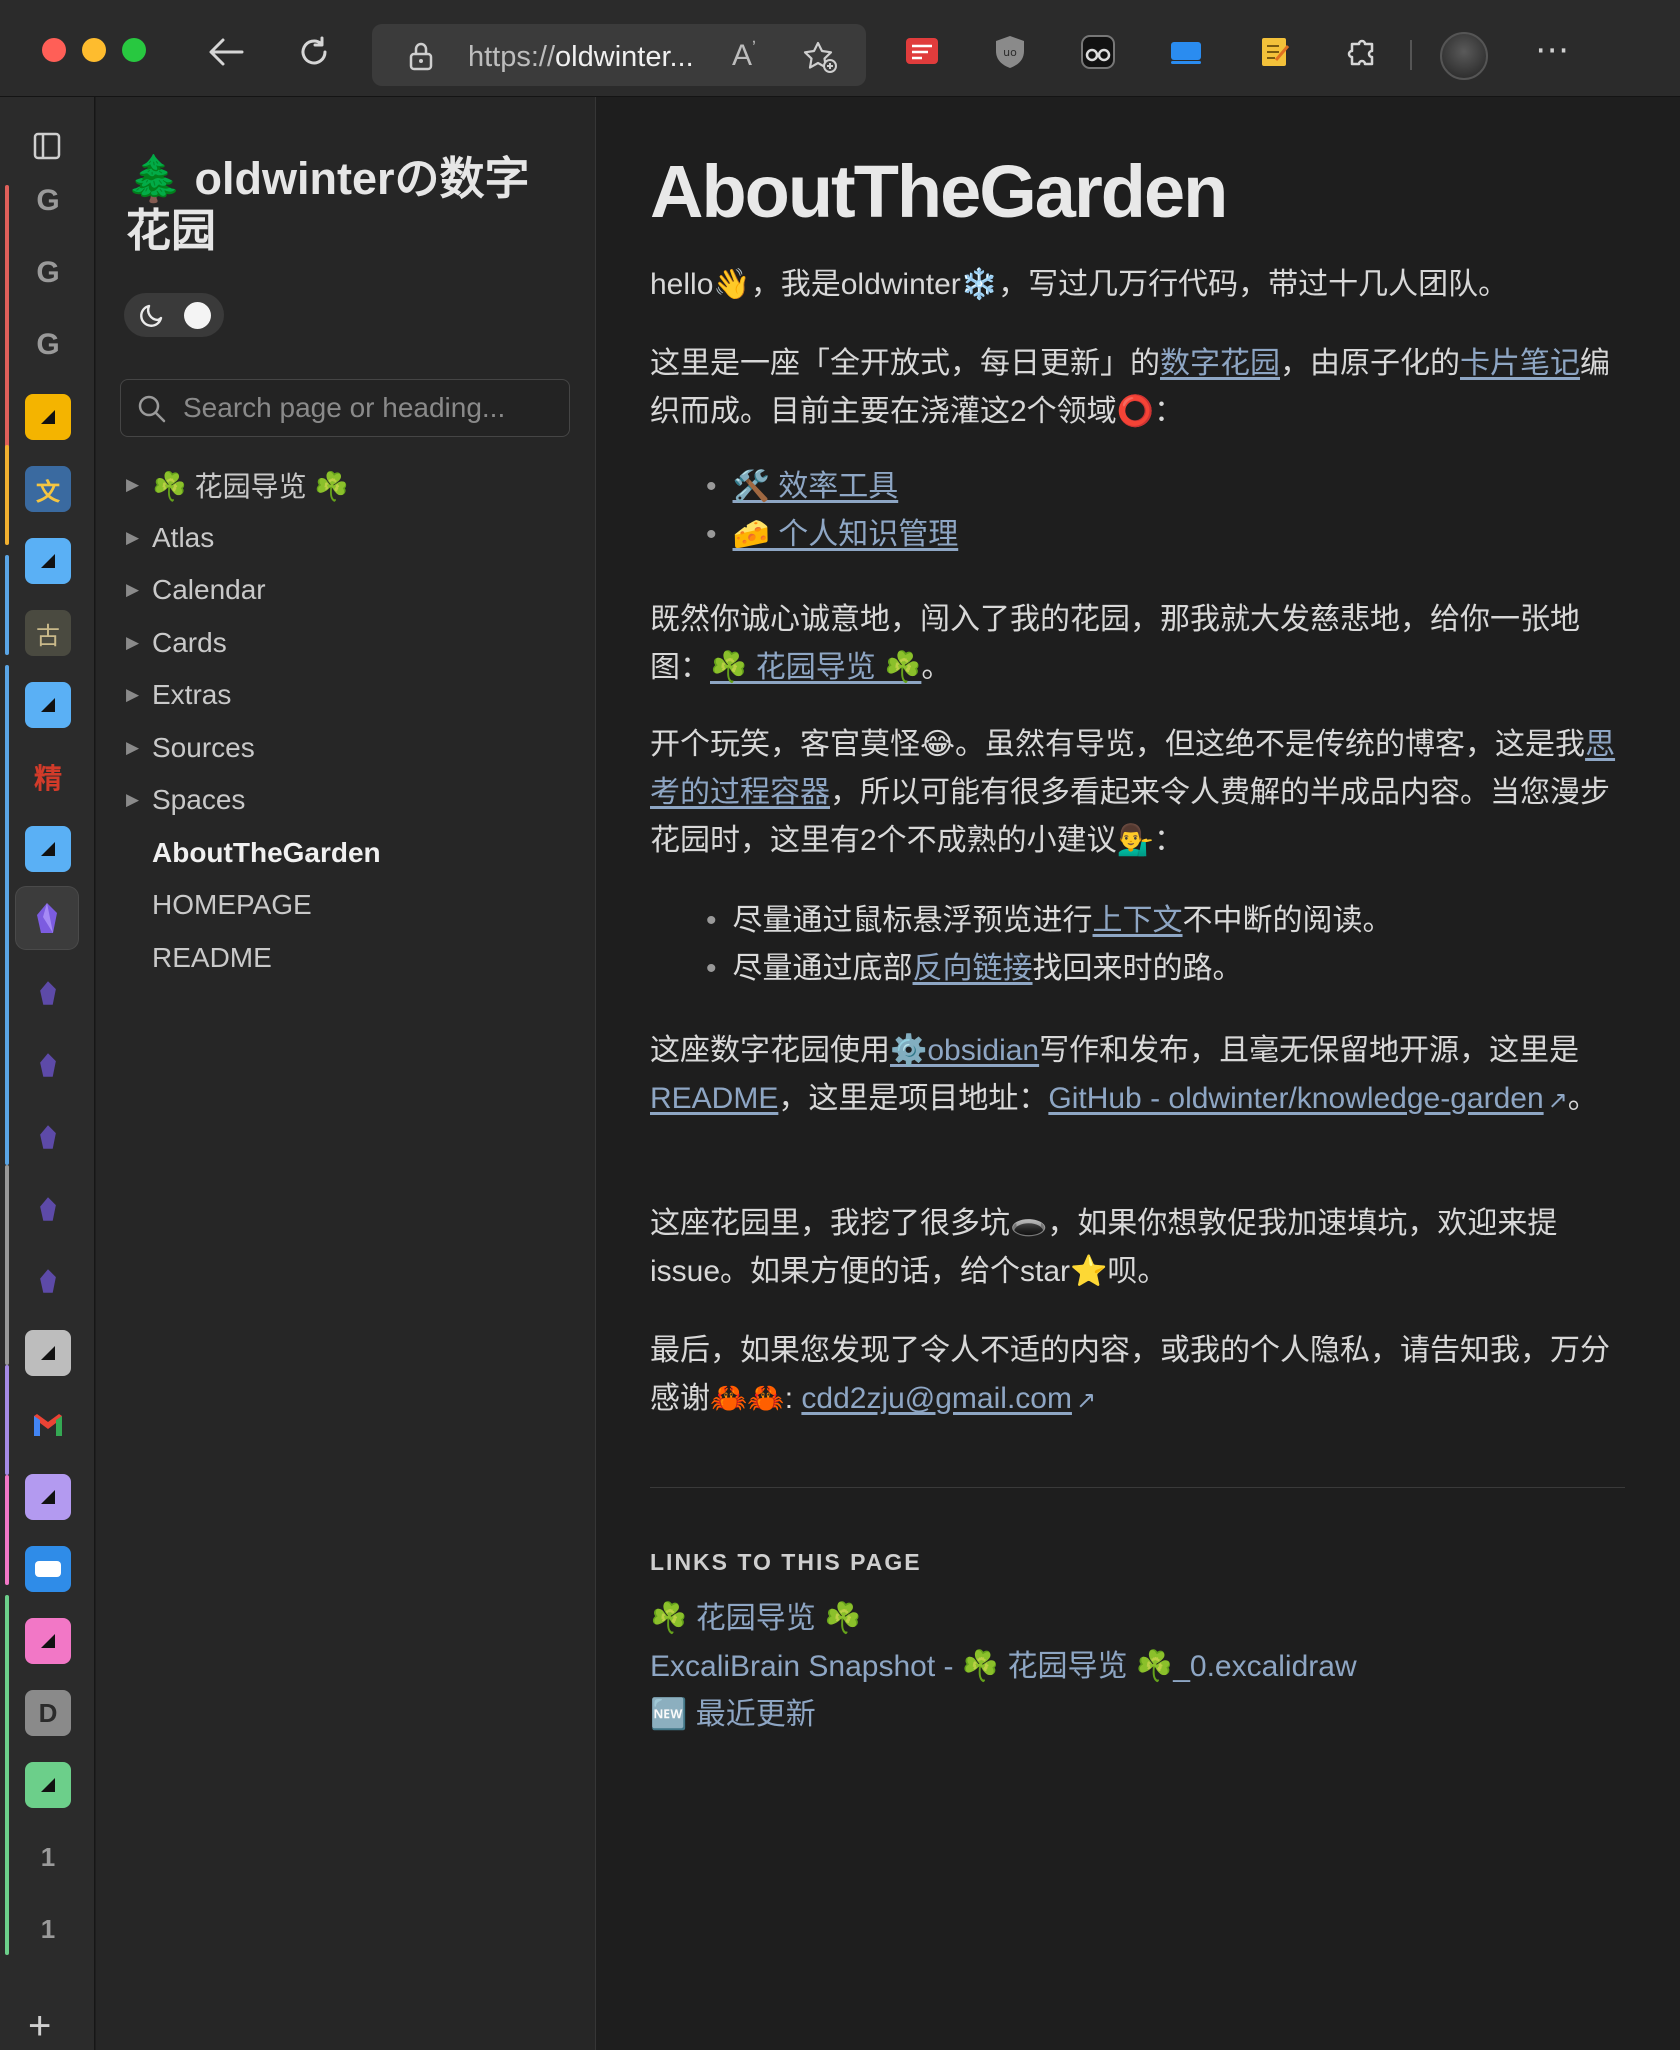  Describe the element at coordinates (964, 1050) in the screenshot. I see `obsidian-link: ⚙️obsidian` at that location.